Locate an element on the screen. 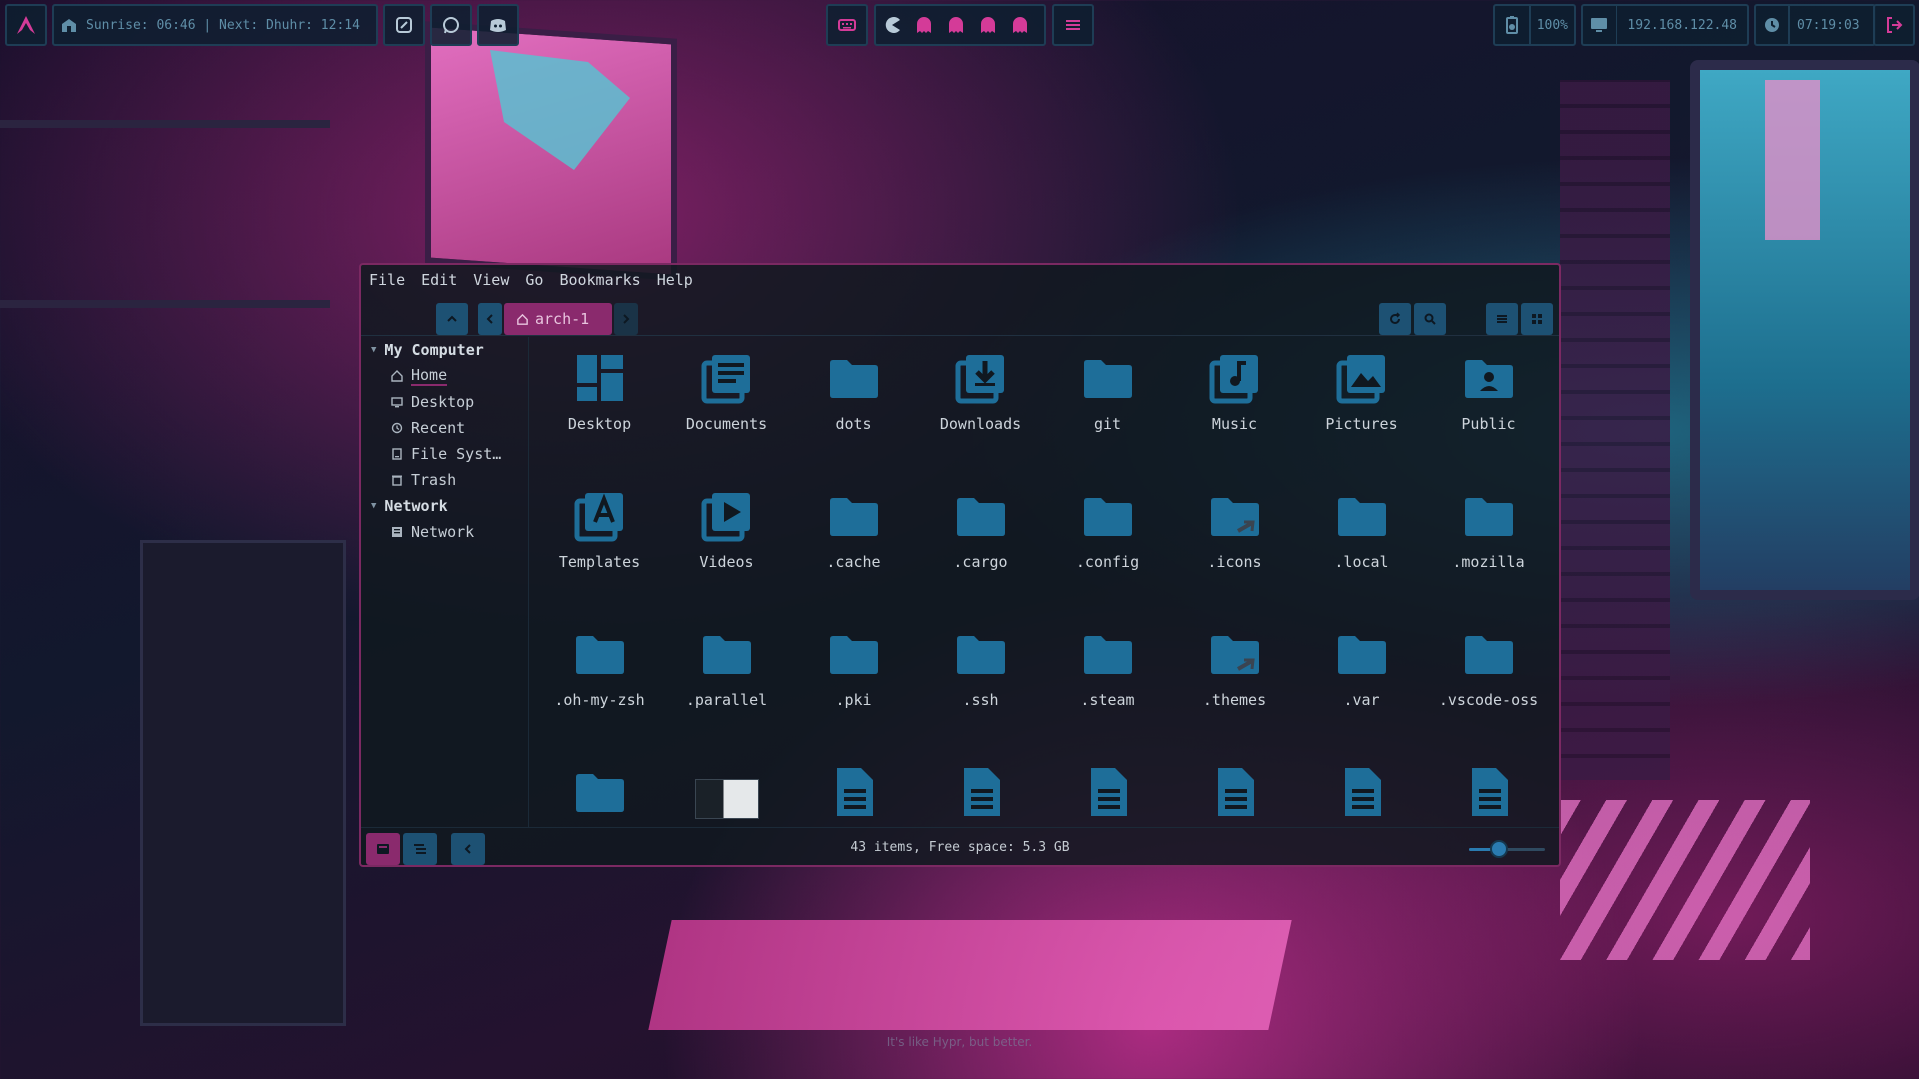 The width and height of the screenshot is (1919, 1079). discord-button is located at coordinates (498, 25).